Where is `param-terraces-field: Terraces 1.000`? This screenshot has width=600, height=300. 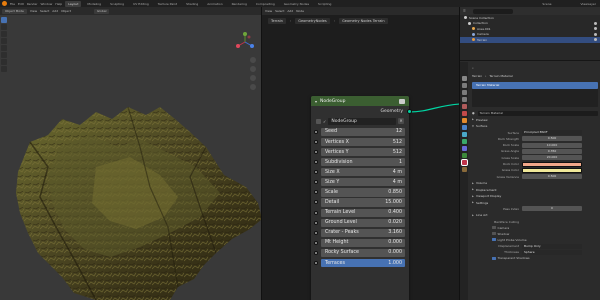 param-terraces-field: Terraces 1.000 is located at coordinates (359, 263).